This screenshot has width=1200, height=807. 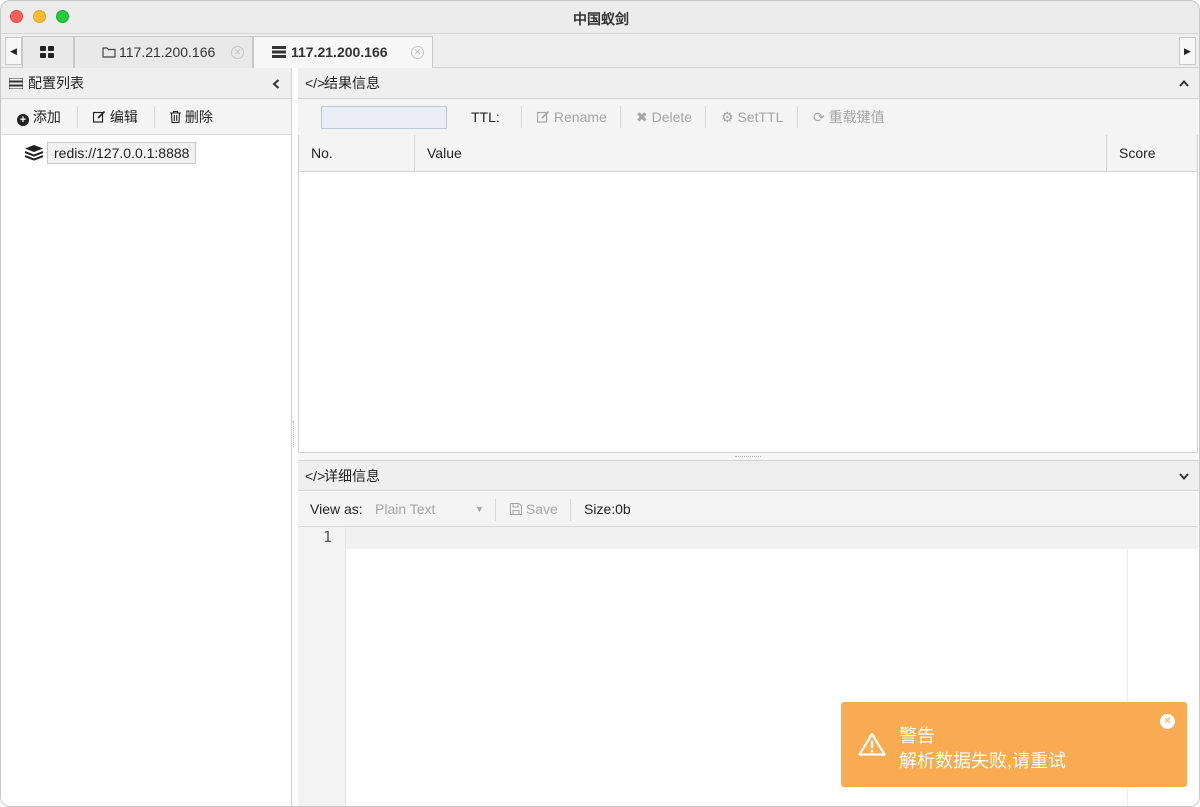 I want to click on tab-bar: ◀ 117.21.200.166 ✕ 117.21.200.166 ✕ ▶, so click(x=600, y=51).